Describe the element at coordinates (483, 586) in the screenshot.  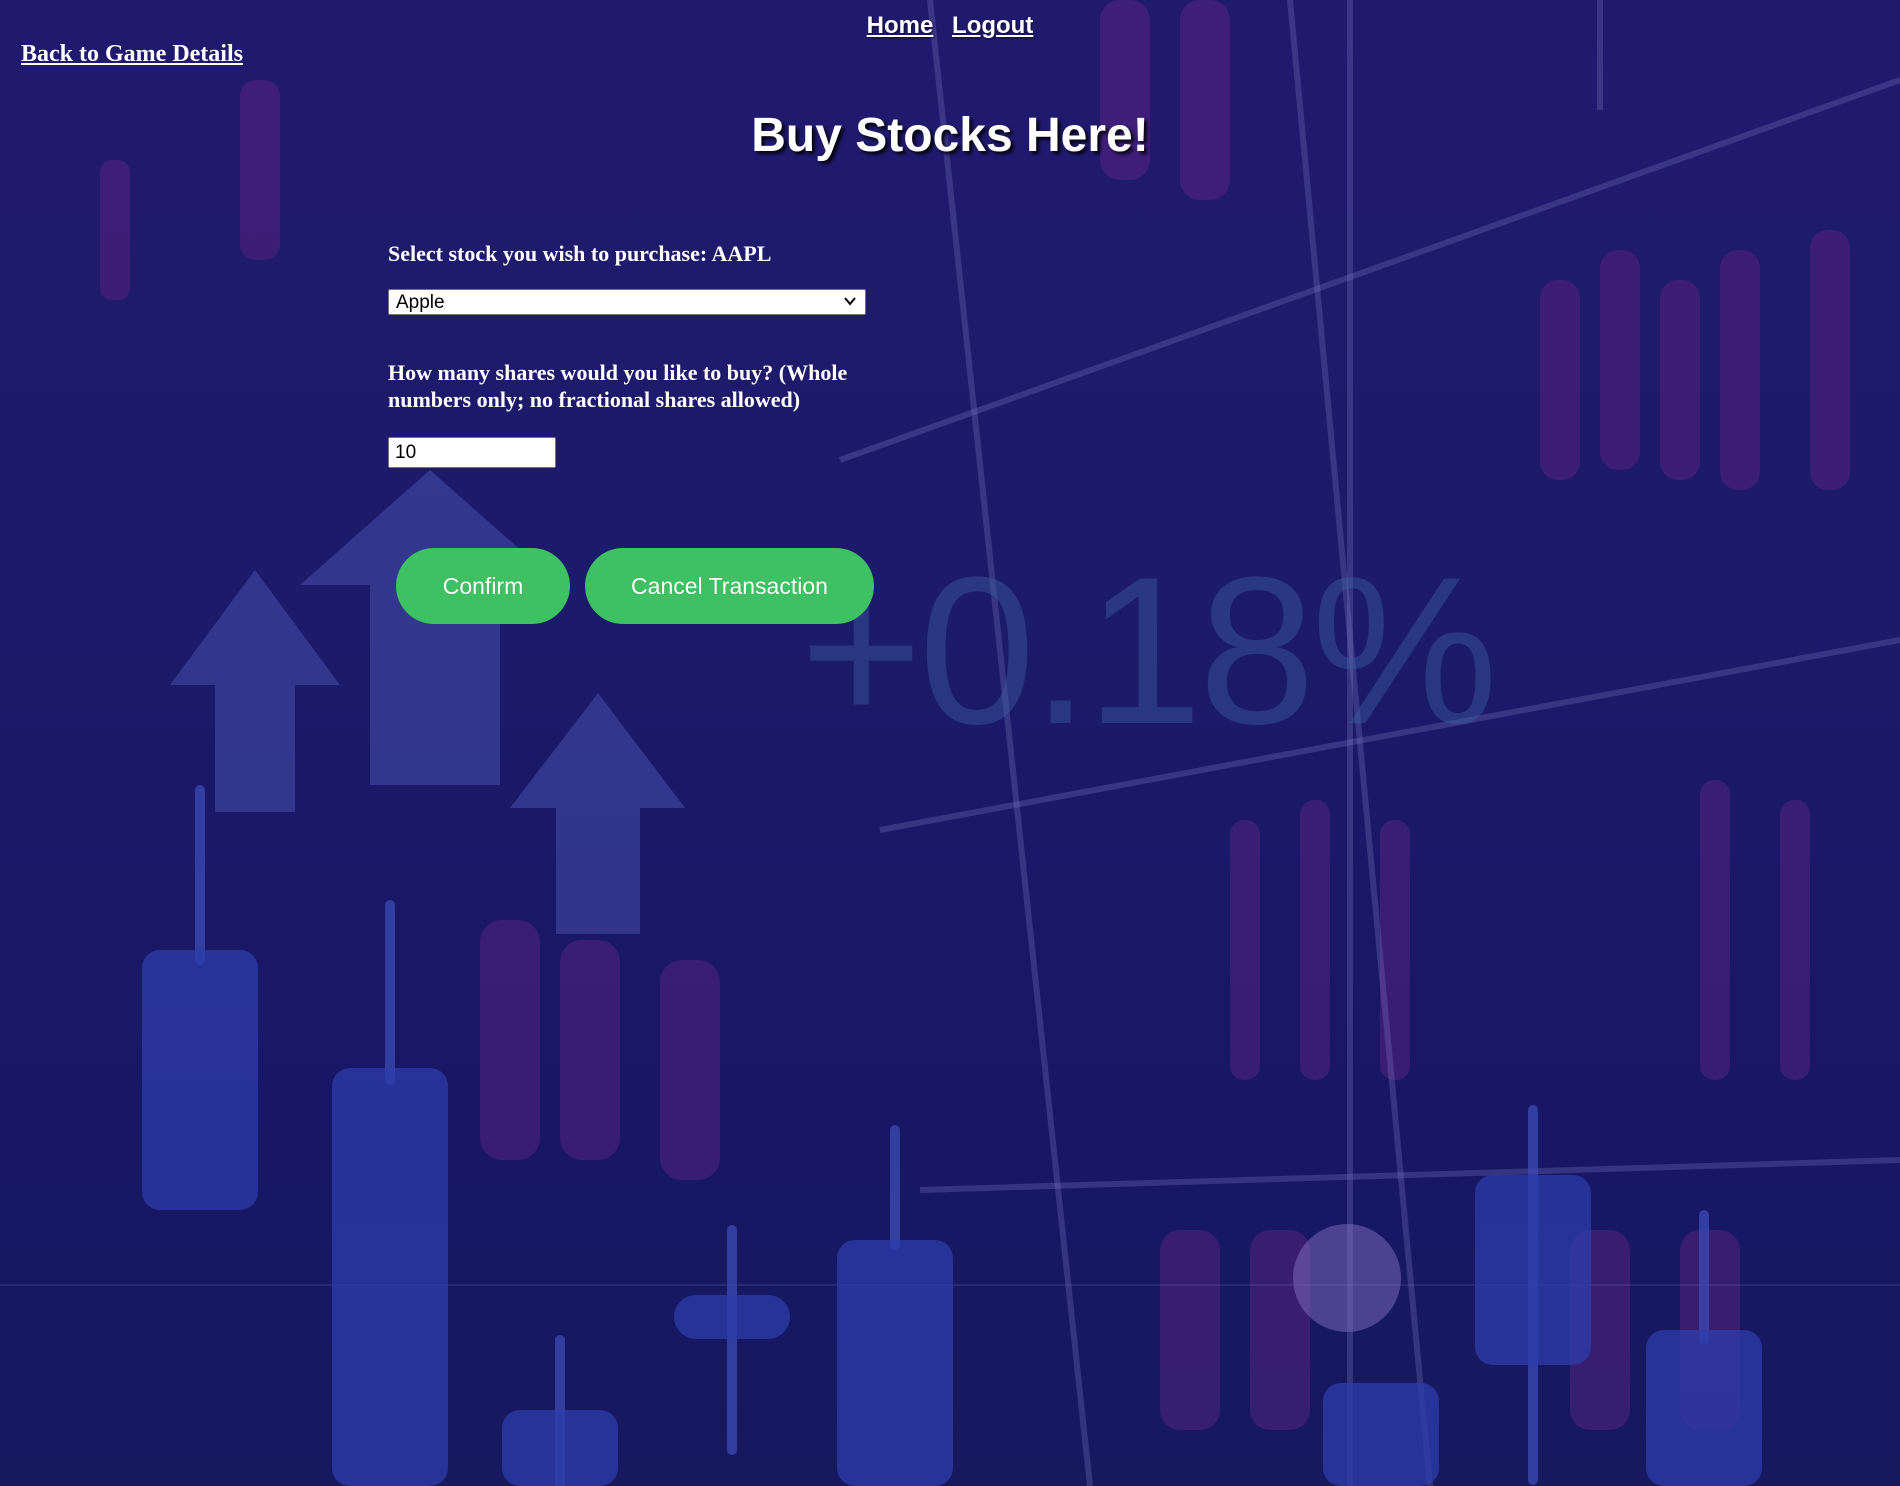
I see `confirm-button: Confirm` at that location.